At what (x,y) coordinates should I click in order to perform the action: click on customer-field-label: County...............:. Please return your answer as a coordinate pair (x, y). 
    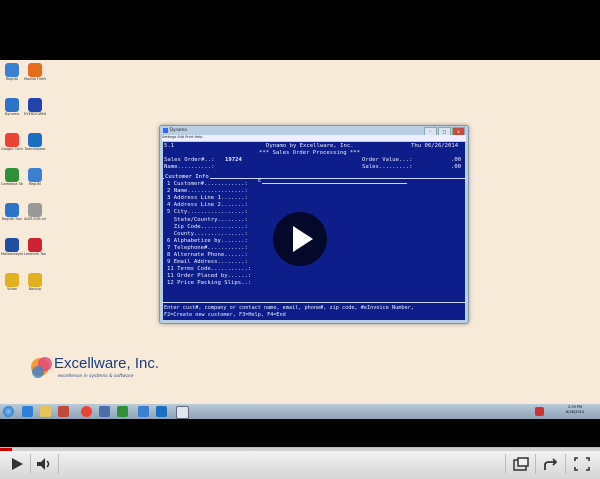
    Looking at the image, I should click on (207, 233).